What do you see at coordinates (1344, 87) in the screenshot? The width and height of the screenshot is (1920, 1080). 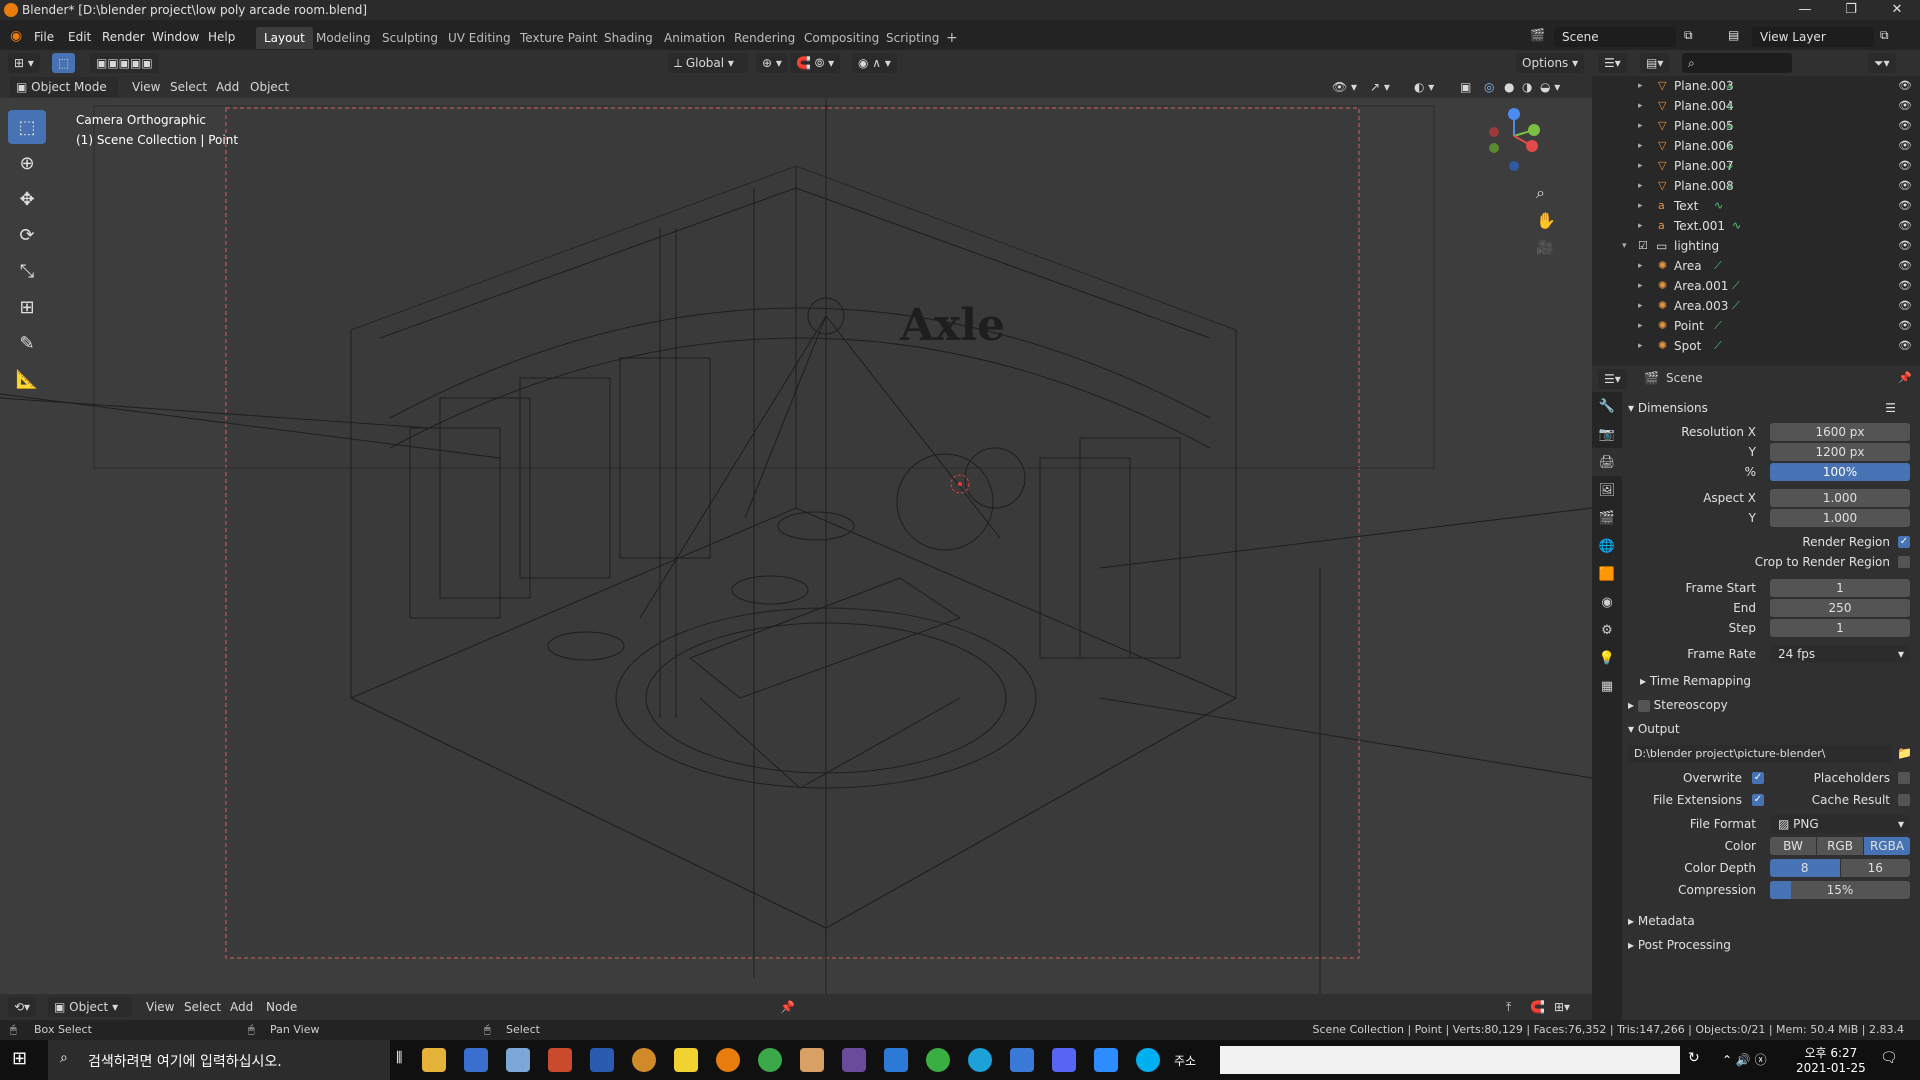 I see `visibility-icon: 👁 ▾` at bounding box center [1344, 87].